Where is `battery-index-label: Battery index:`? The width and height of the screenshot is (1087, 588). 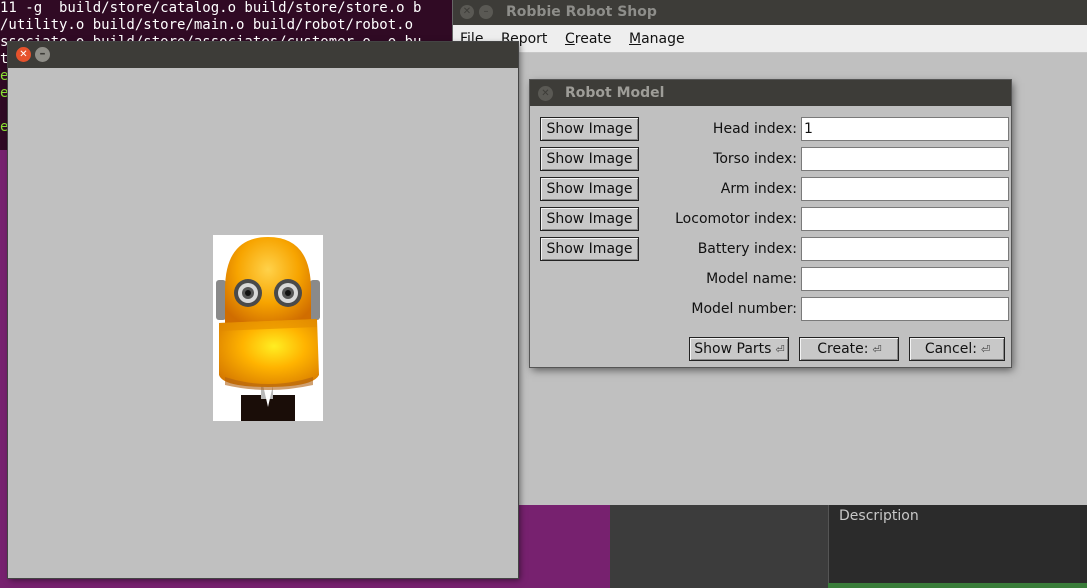 battery-index-label: Battery index: is located at coordinates (747, 249).